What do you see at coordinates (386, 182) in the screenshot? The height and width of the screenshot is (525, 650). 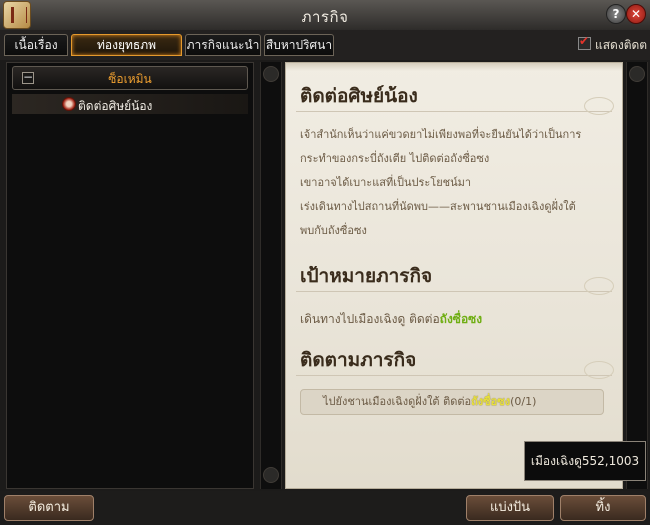 I see `description-line: เขาอาจได้เบาะแสที่เป็นประโยชน์มา` at bounding box center [386, 182].